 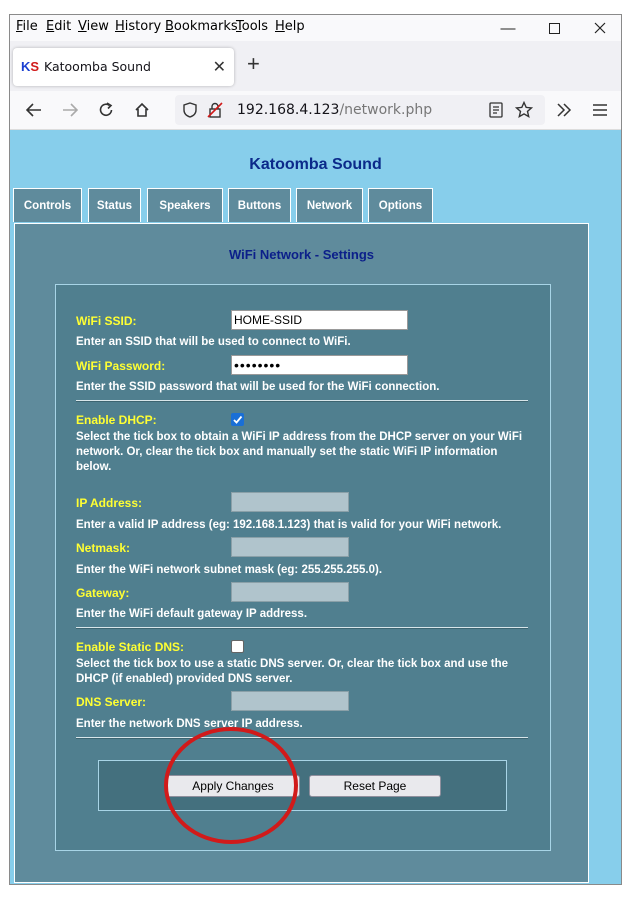 I want to click on password-input: ••••••••, so click(x=319, y=365).